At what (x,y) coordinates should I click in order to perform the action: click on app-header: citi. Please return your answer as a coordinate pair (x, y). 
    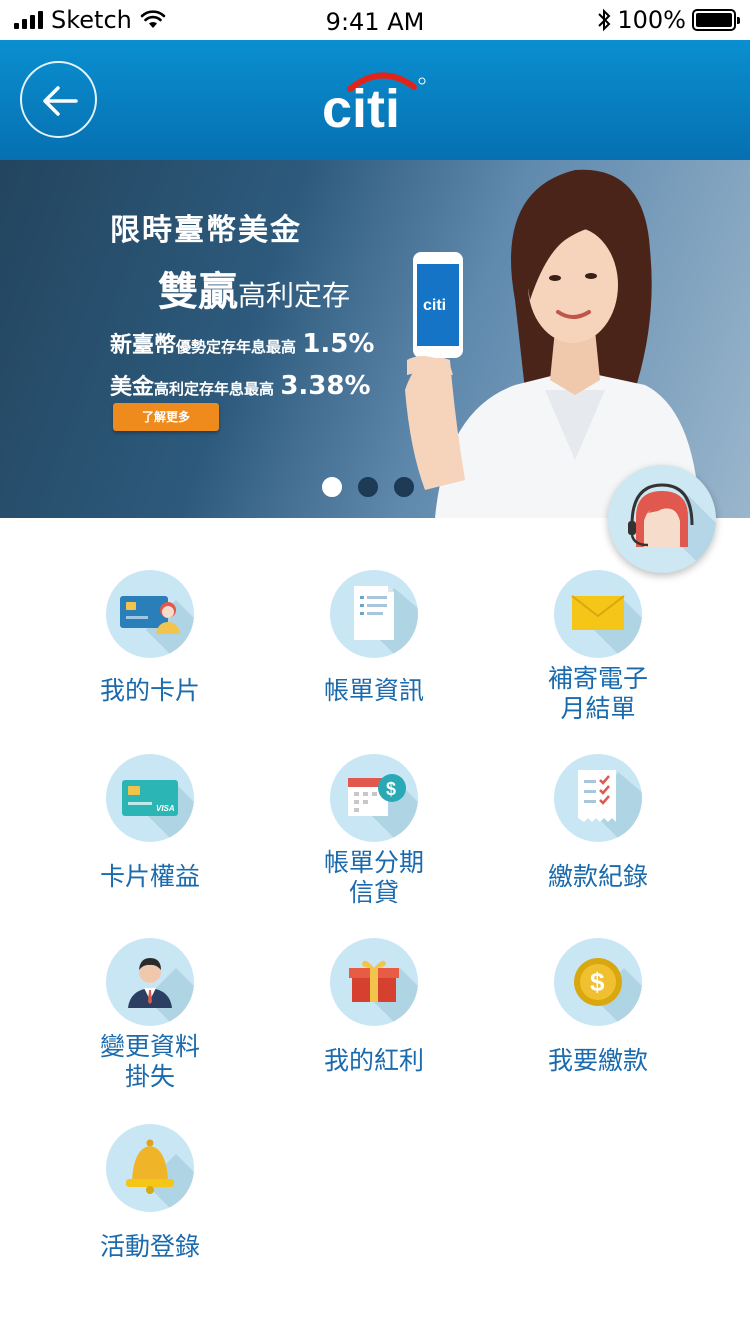
    Looking at the image, I should click on (375, 100).